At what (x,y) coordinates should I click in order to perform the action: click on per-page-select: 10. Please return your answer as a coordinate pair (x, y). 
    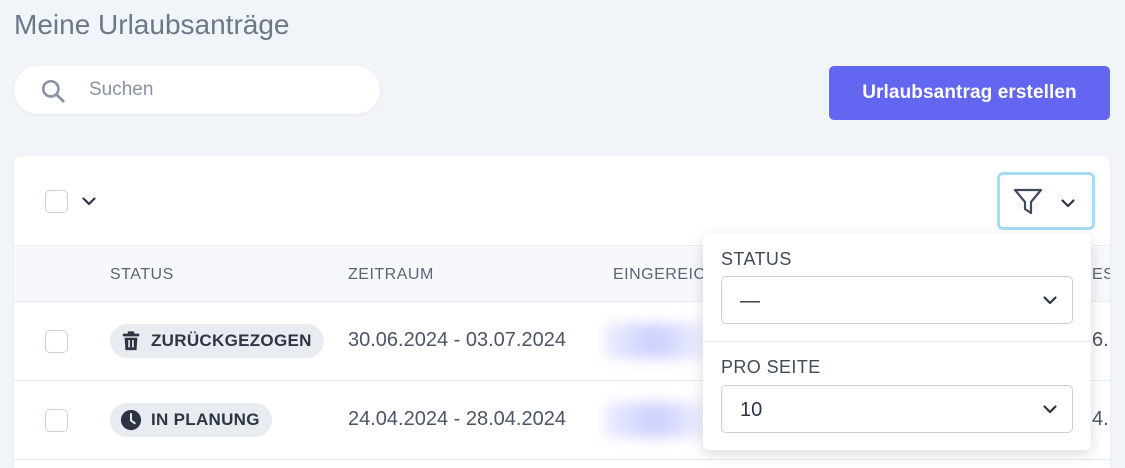
    Looking at the image, I should click on (897, 409).